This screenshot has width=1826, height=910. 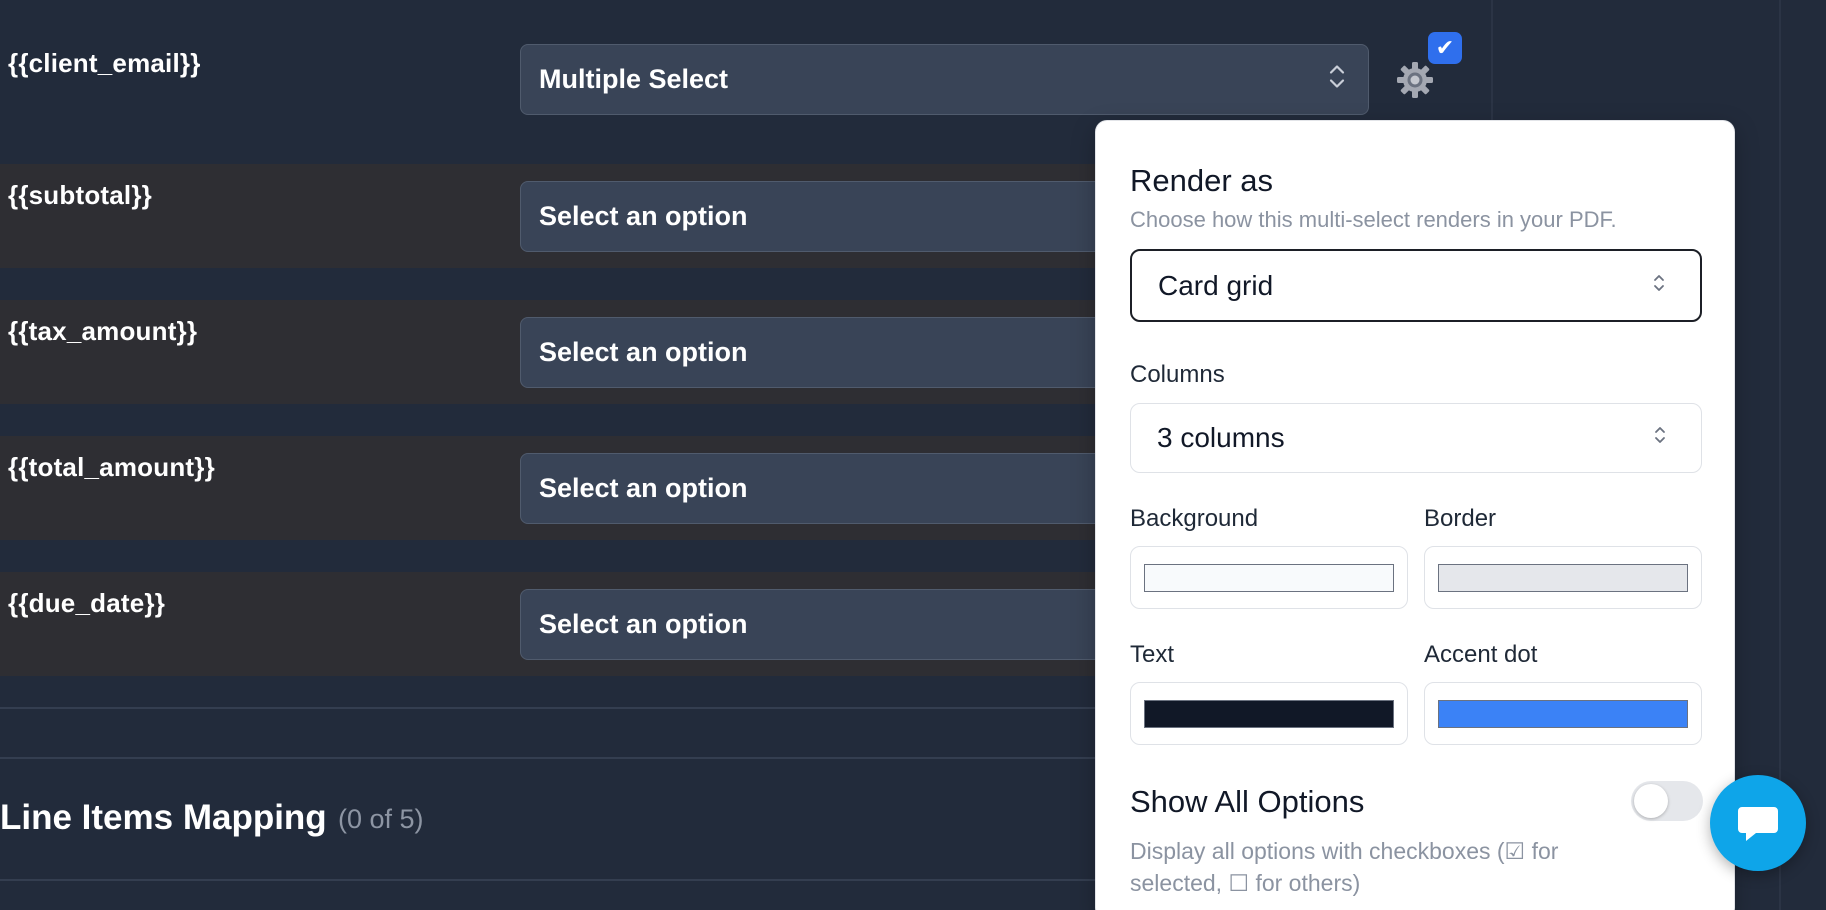 I want to click on section-title: Line Items Mapping, so click(x=163, y=817).